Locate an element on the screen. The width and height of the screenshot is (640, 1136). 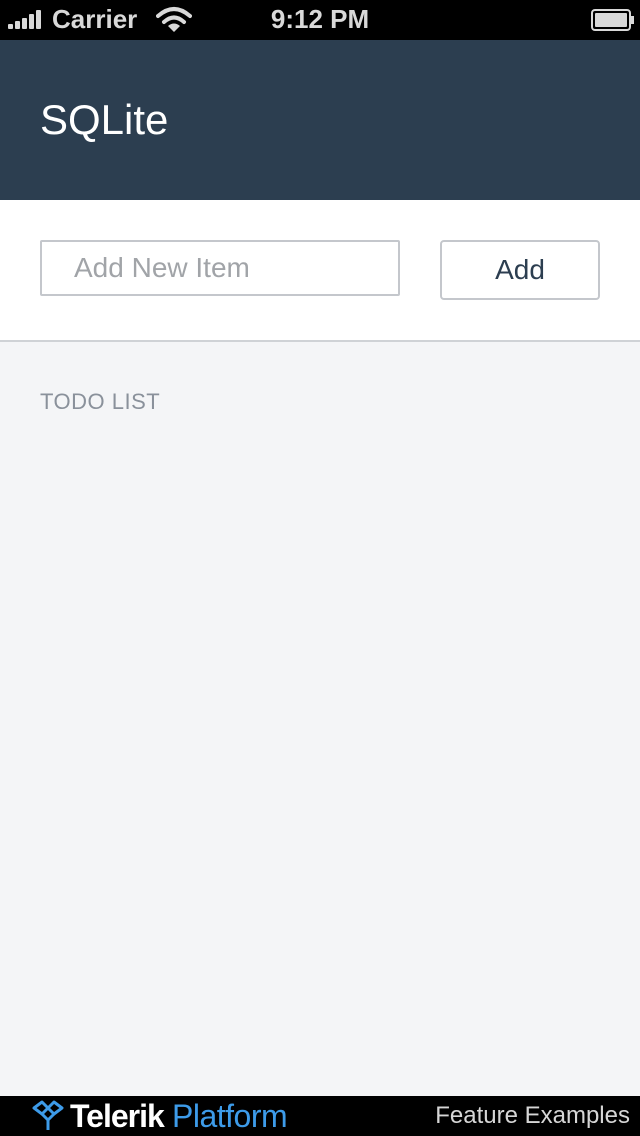
new-item-input is located at coordinates (220, 268).